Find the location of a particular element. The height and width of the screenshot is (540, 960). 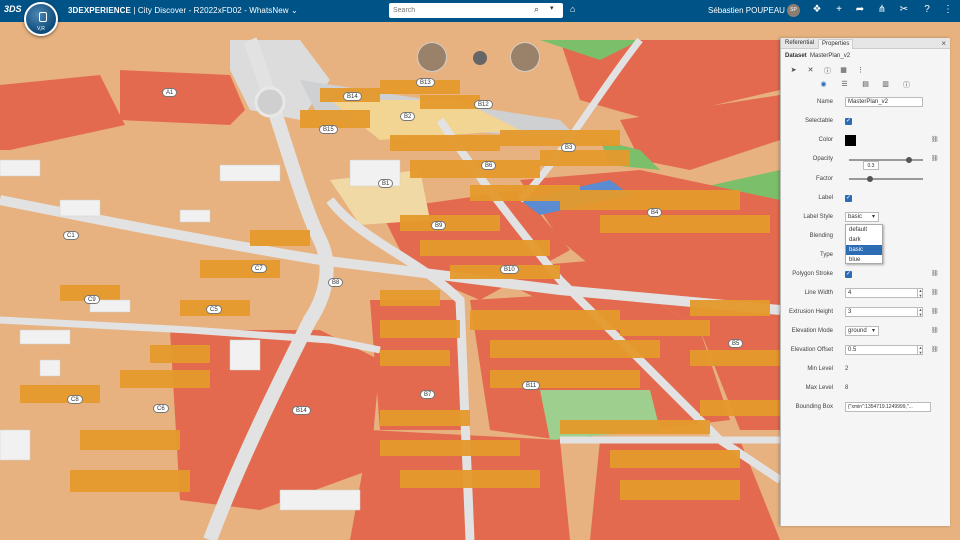

building-label: B10 is located at coordinates (509, 269).